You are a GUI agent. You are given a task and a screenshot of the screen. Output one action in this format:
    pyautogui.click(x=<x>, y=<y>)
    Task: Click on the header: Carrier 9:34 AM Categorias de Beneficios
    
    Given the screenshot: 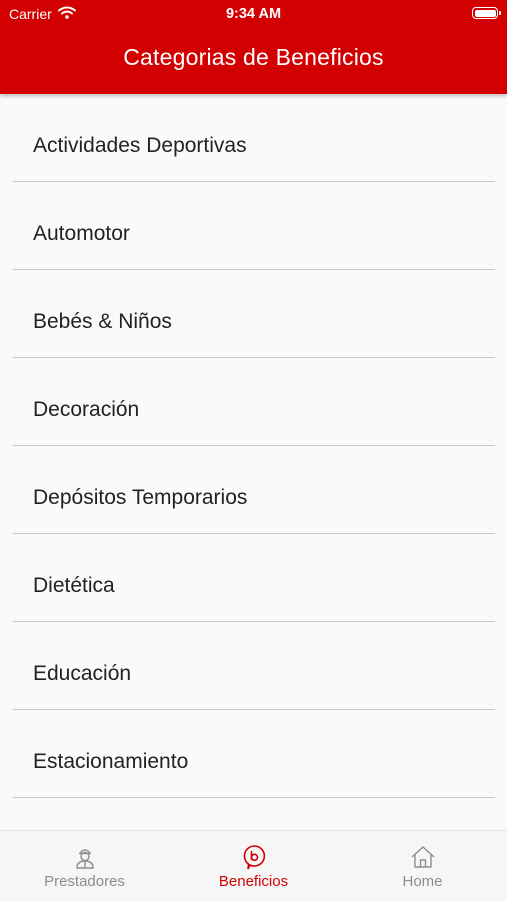 What is the action you would take?
    pyautogui.click(x=253, y=47)
    